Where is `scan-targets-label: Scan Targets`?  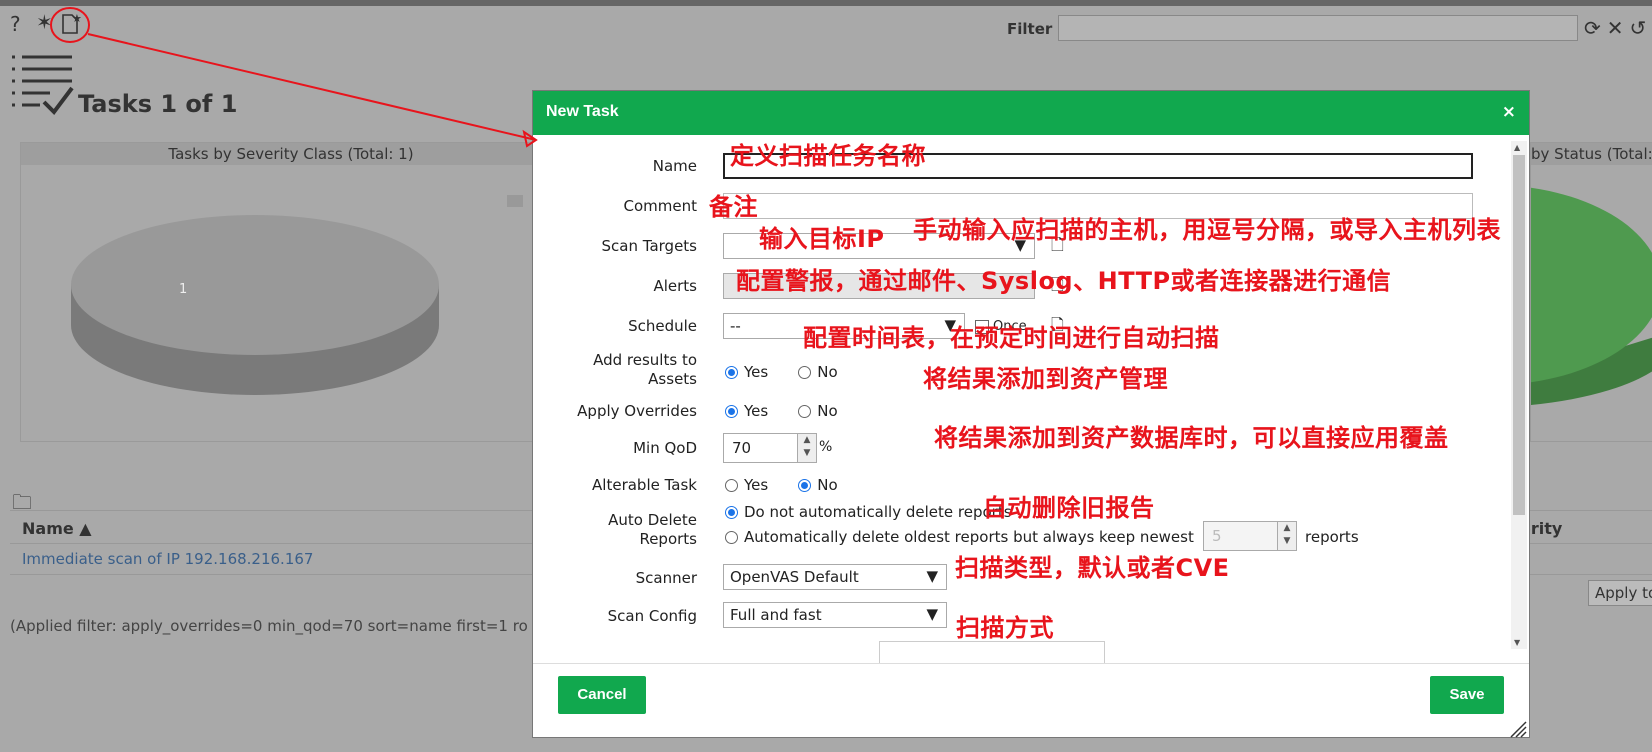 scan-targets-label: Scan Targets is located at coordinates (649, 246).